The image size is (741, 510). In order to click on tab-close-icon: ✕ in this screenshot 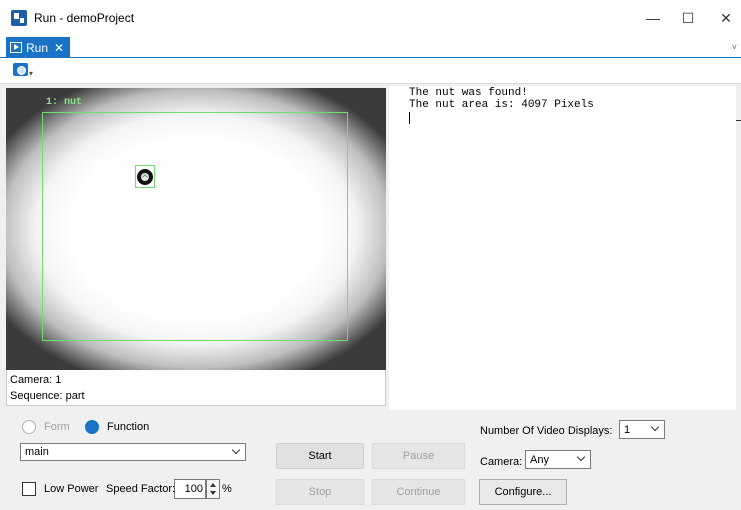, I will do `click(59, 48)`.